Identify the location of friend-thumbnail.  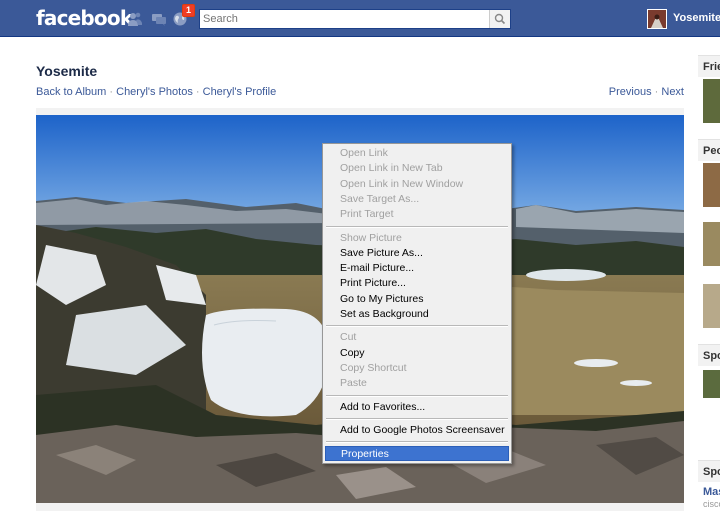
(711, 101).